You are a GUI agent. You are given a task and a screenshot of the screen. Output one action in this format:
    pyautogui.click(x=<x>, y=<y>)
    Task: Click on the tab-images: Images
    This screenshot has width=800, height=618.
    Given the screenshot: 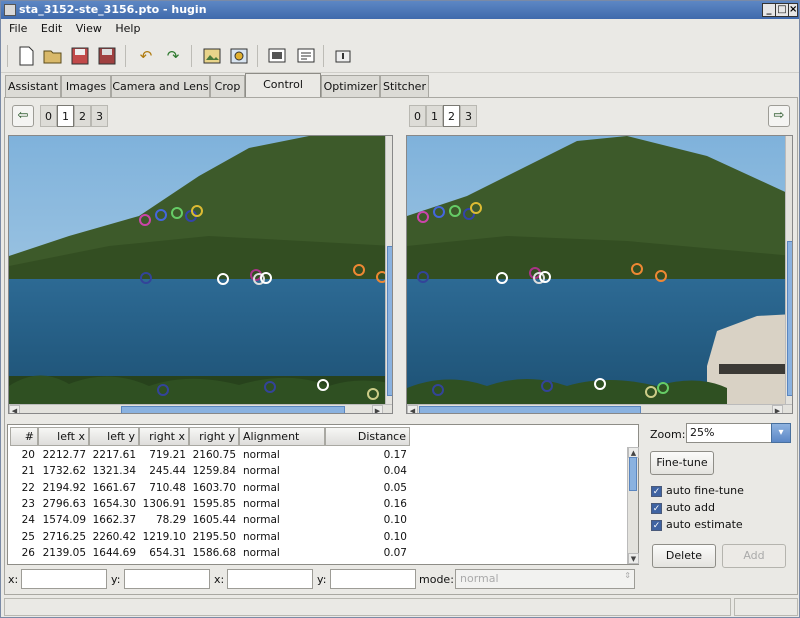 What is the action you would take?
    pyautogui.click(x=86, y=86)
    